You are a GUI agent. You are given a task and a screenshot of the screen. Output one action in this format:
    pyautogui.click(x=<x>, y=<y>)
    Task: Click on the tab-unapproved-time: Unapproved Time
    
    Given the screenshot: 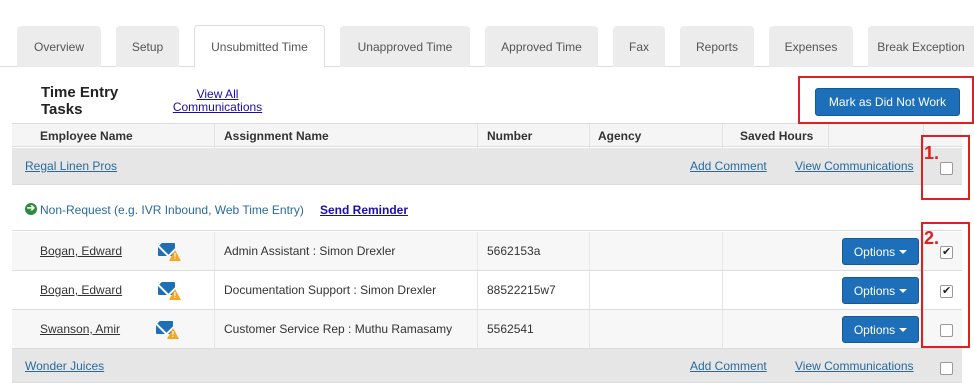 What is the action you would take?
    pyautogui.click(x=405, y=46)
    